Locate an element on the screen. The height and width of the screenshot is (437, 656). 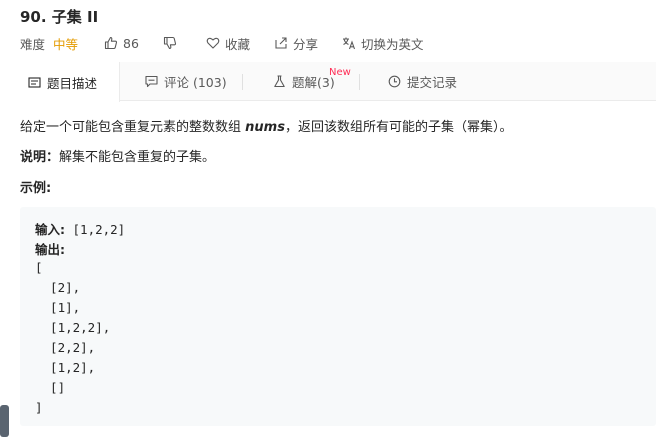
output-line: [ is located at coordinates (39, 267).